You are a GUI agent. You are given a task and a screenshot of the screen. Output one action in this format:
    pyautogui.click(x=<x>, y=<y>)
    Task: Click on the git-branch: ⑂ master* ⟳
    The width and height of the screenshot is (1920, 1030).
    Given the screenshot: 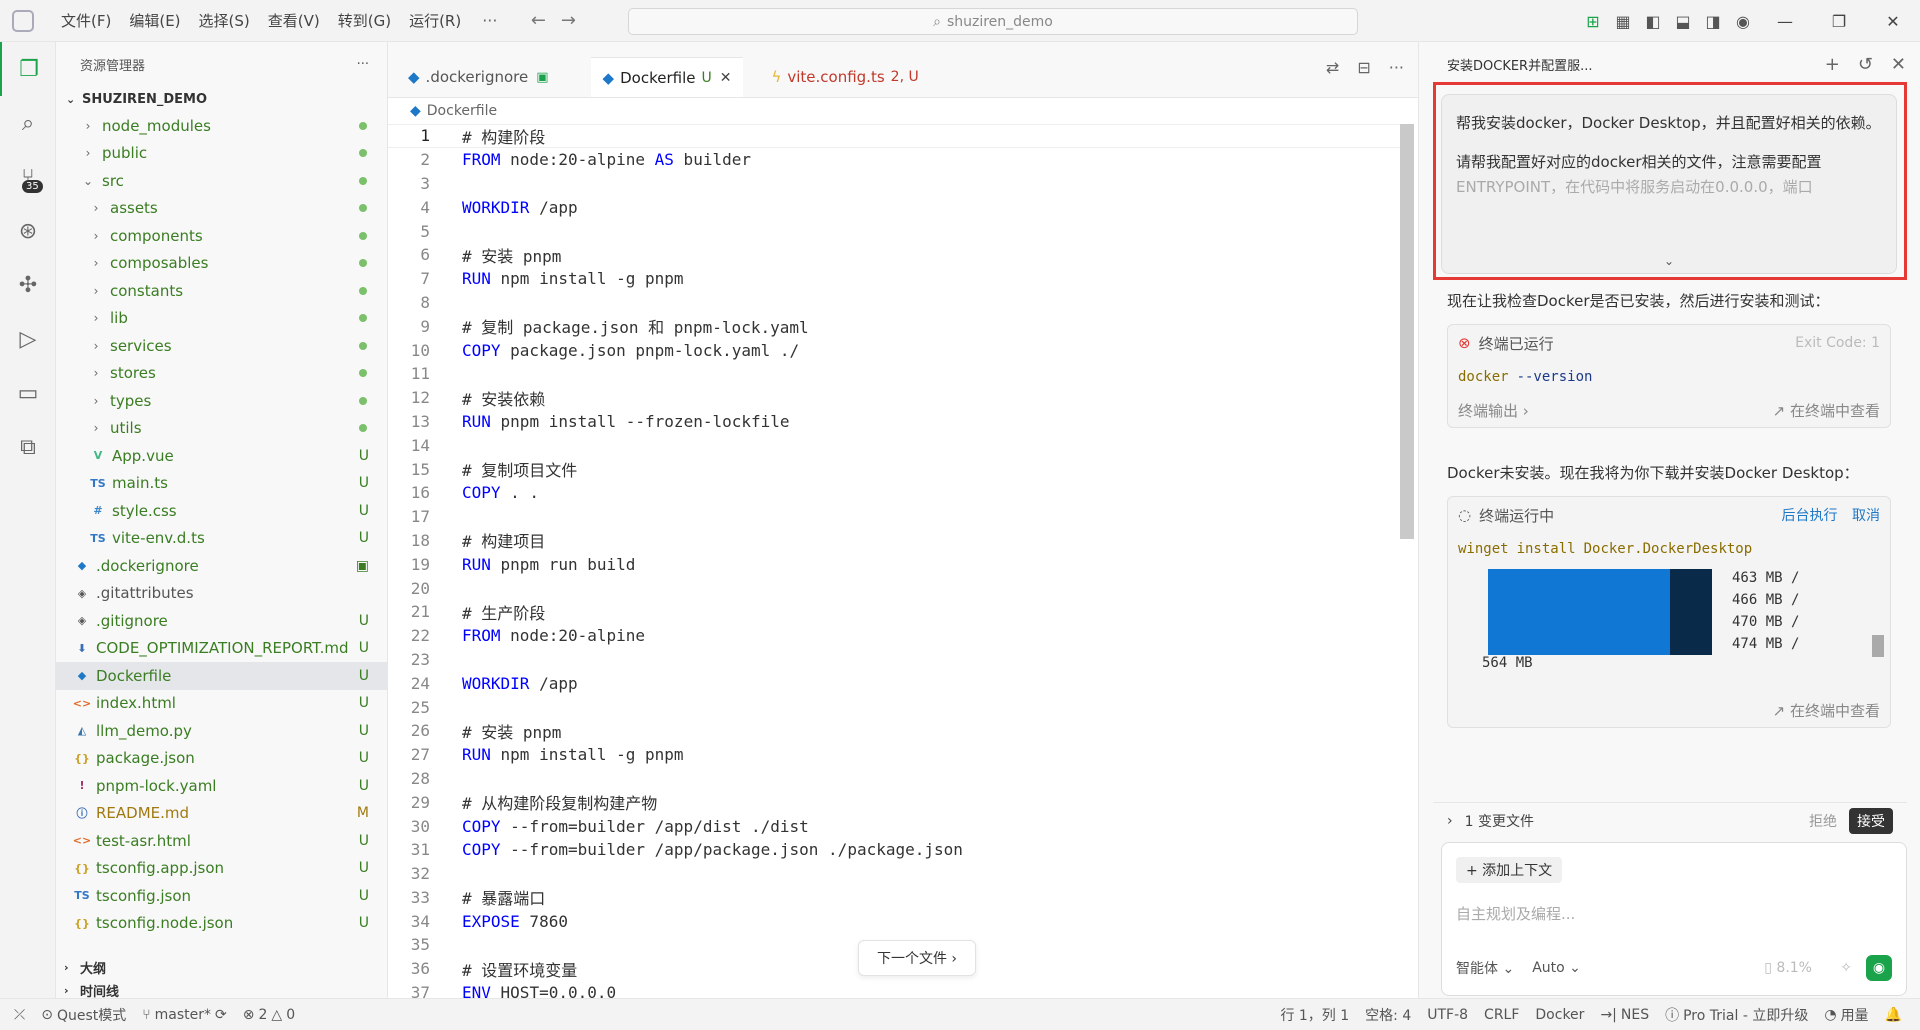 What is the action you would take?
    pyautogui.click(x=184, y=1015)
    